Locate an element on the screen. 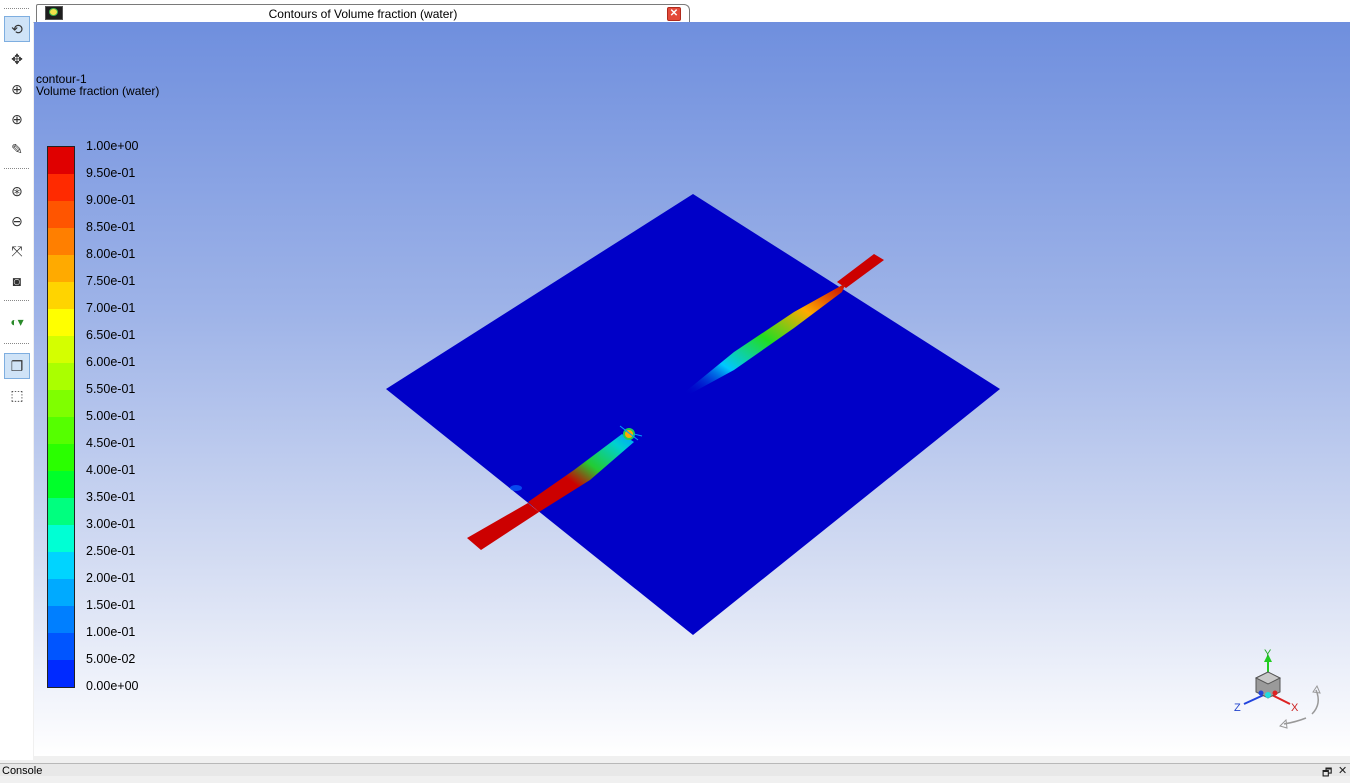  zoom-out-icon: ⊖ is located at coordinates (17, 220).